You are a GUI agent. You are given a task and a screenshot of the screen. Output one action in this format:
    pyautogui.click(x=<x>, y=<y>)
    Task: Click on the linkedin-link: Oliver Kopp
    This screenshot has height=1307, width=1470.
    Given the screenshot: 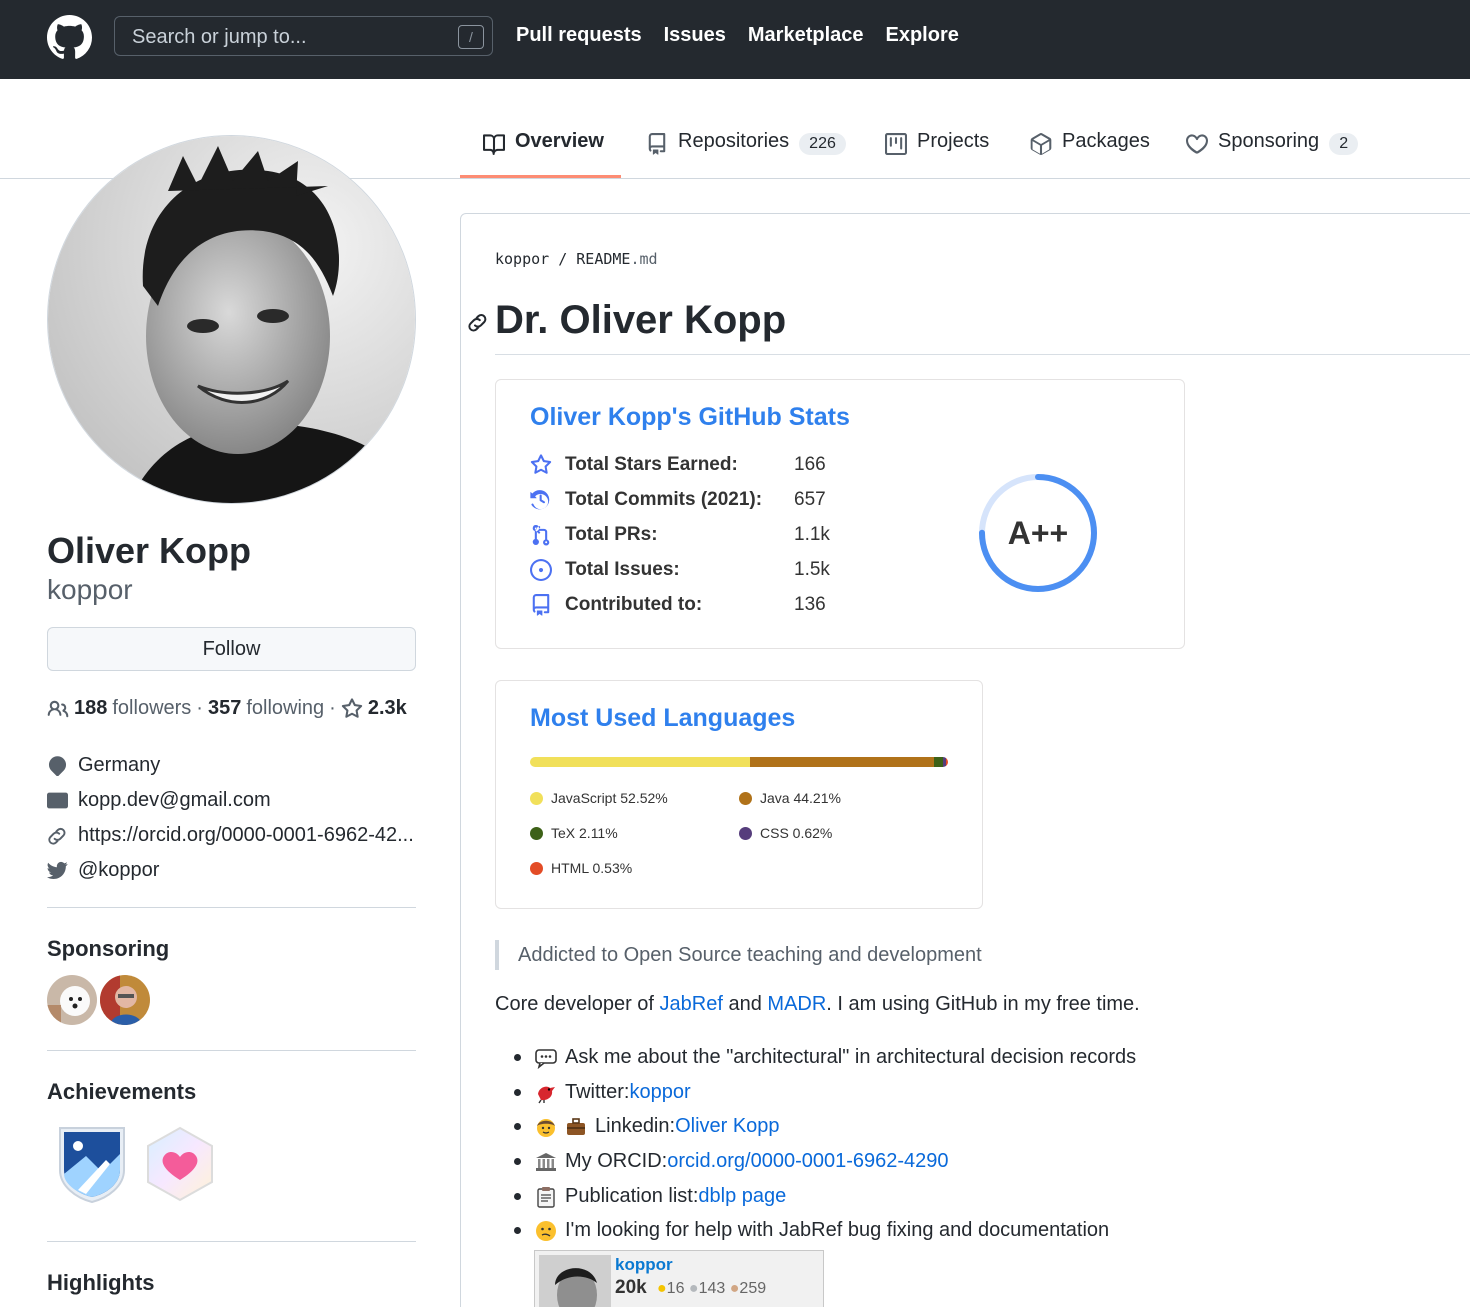 What is the action you would take?
    pyautogui.click(x=727, y=1126)
    